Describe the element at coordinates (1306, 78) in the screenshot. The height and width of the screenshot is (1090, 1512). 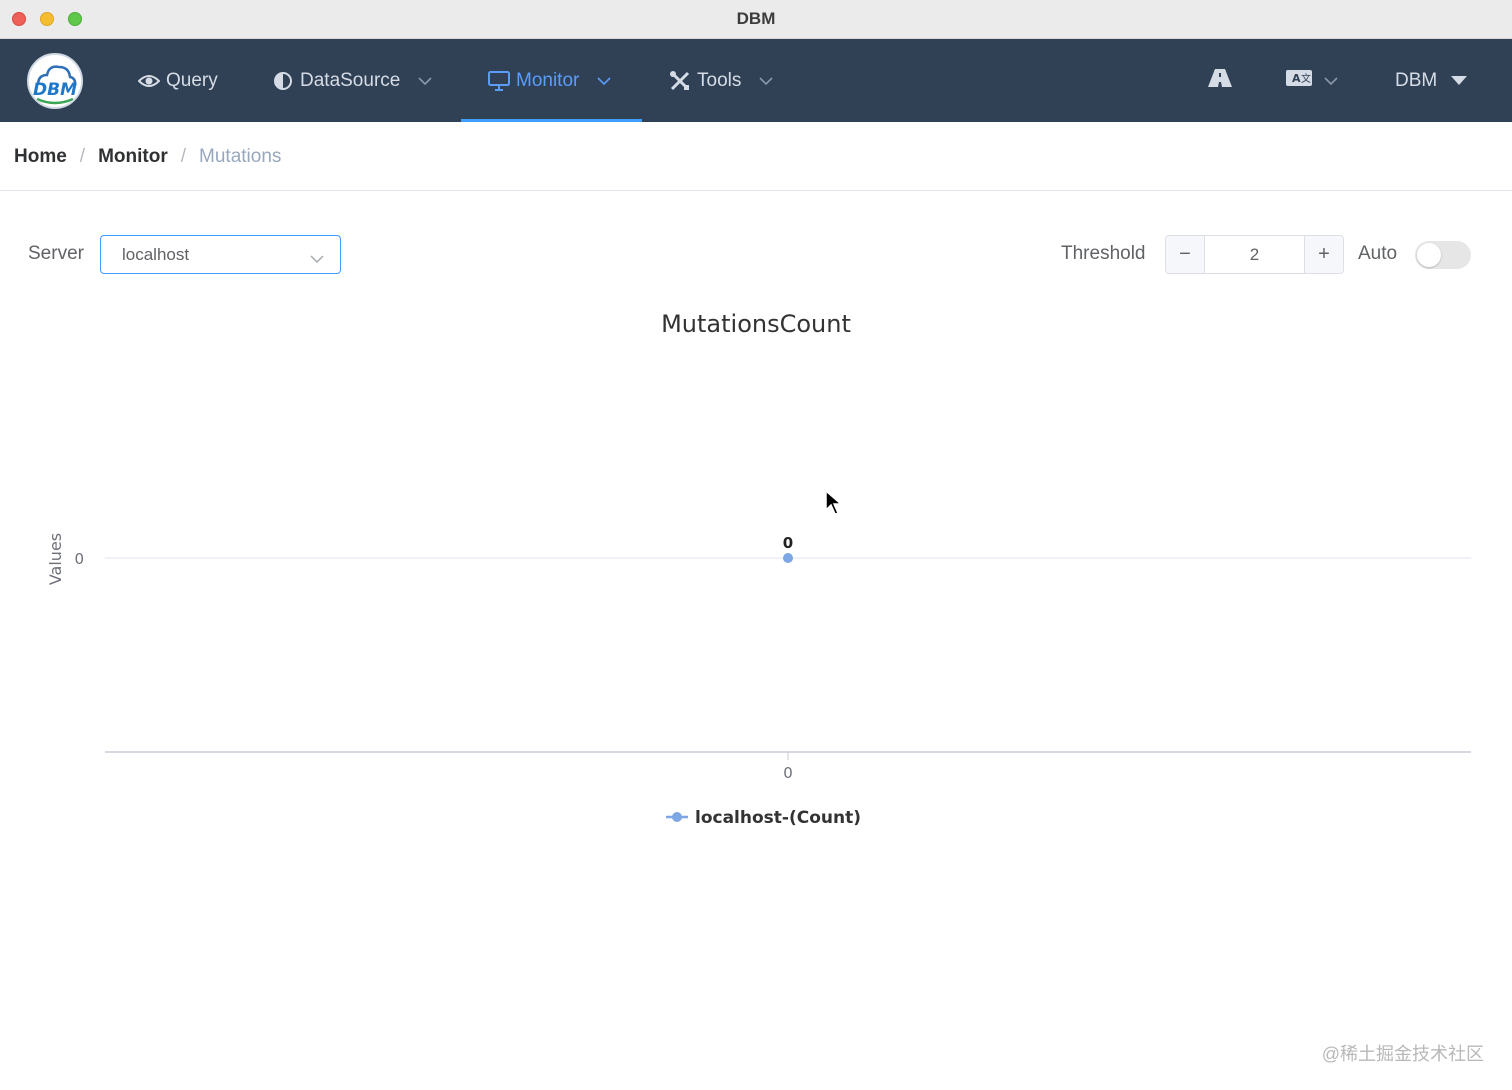
I see `svg-text: 文` at that location.